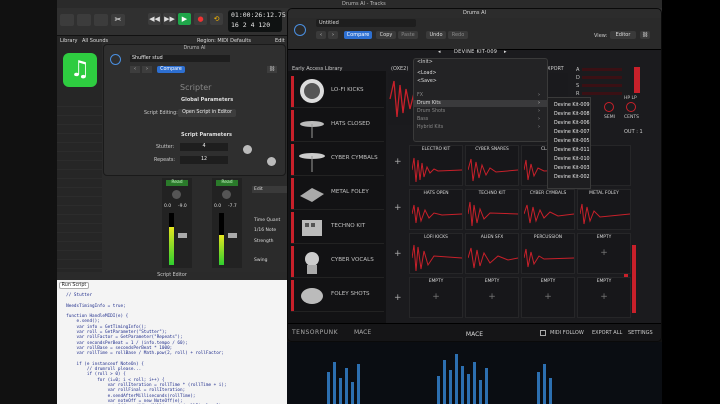  I want to click on category-foley-shots: FOLEY SHOTS, so click(337, 295).